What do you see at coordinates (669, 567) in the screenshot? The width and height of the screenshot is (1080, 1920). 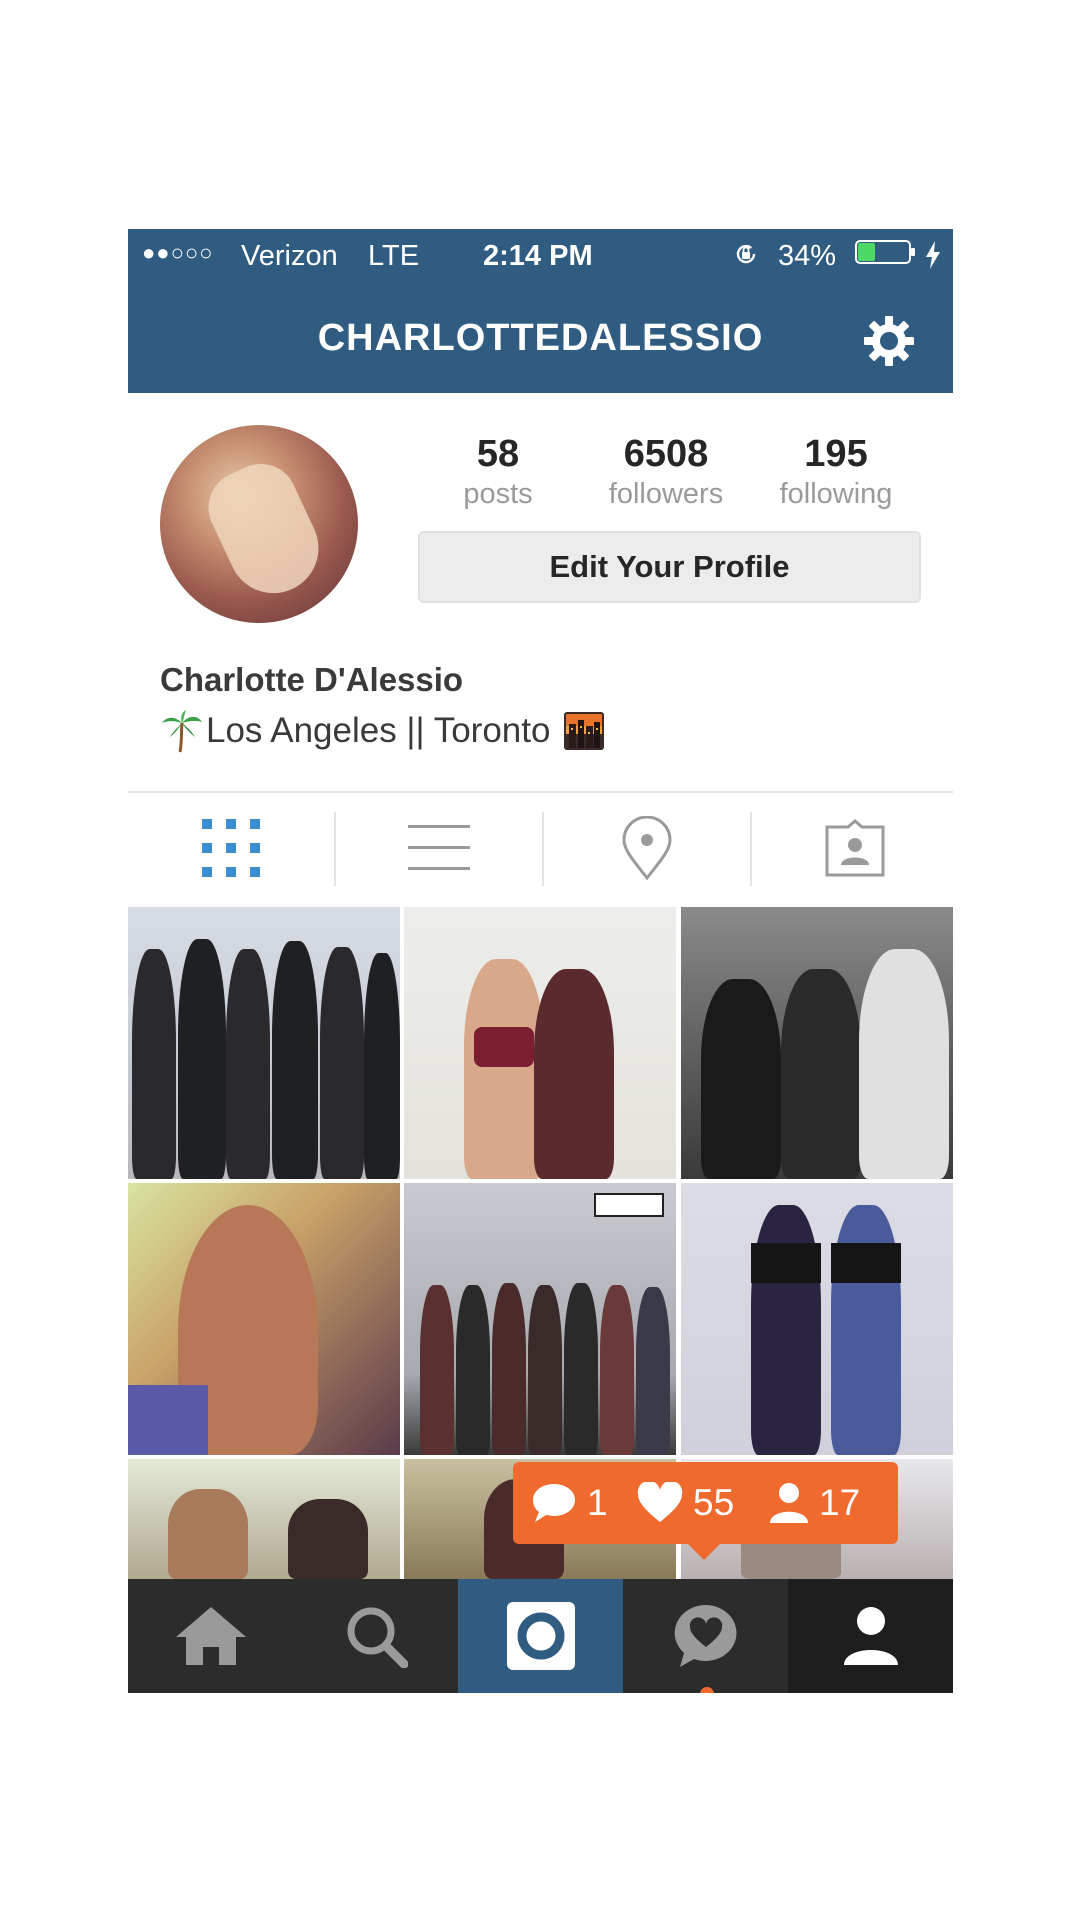 I see `edit-profile-button: Edit Your Profile` at bounding box center [669, 567].